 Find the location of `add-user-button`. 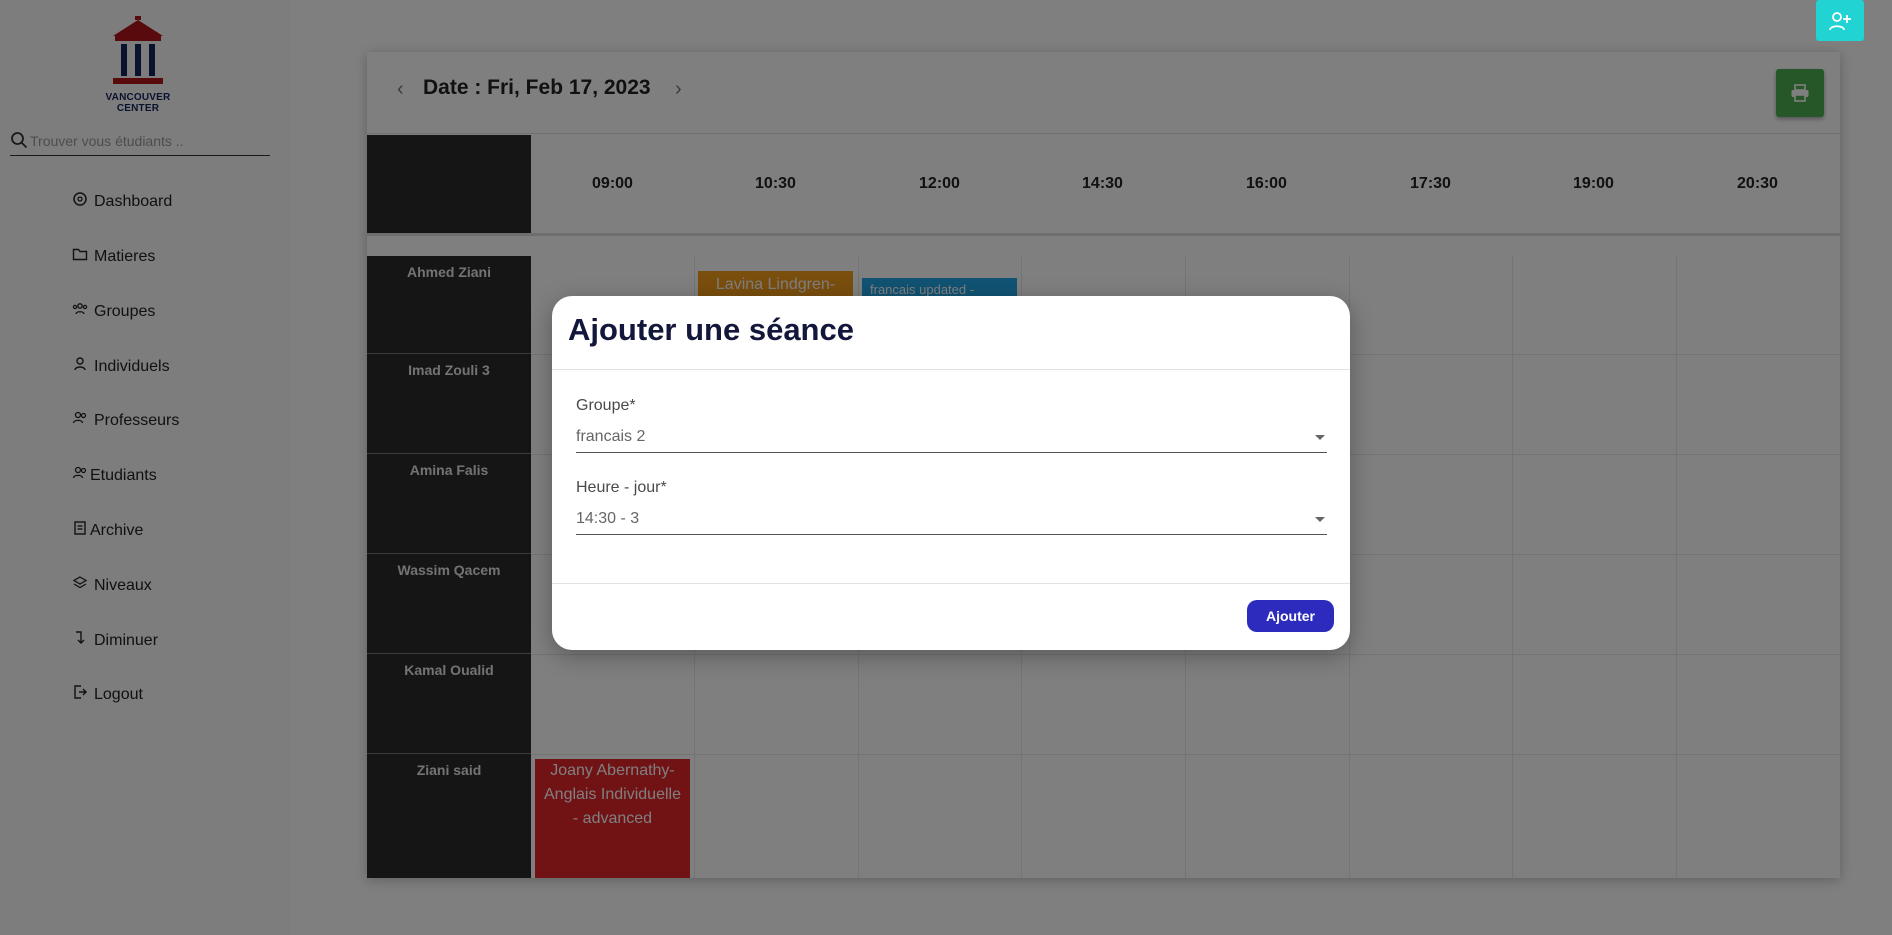

add-user-button is located at coordinates (1840, 20).